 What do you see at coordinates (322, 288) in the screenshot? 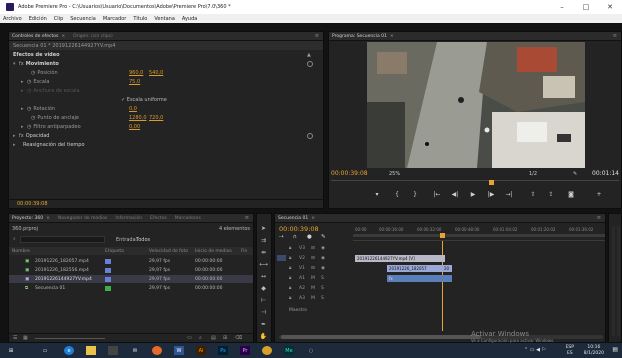
I see `solo-icon: S` at bounding box center [322, 288].